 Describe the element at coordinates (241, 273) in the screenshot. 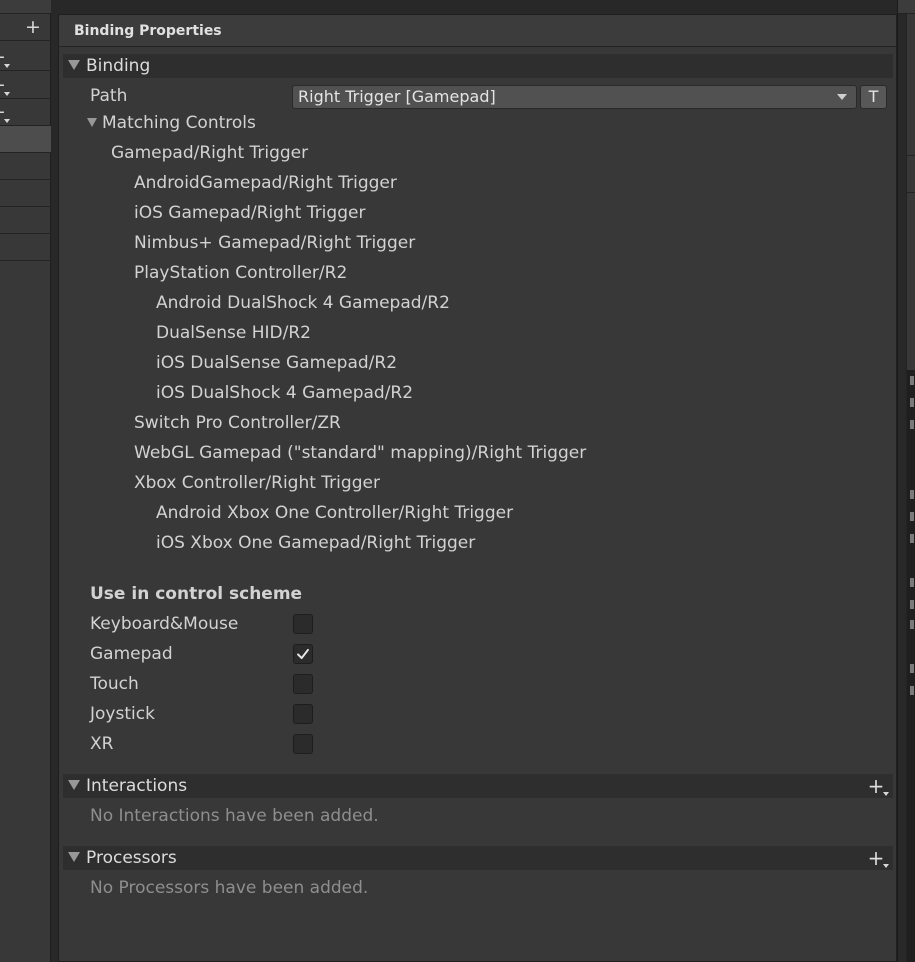

I see `matching-control-item: PlayStation Controller/R2` at that location.